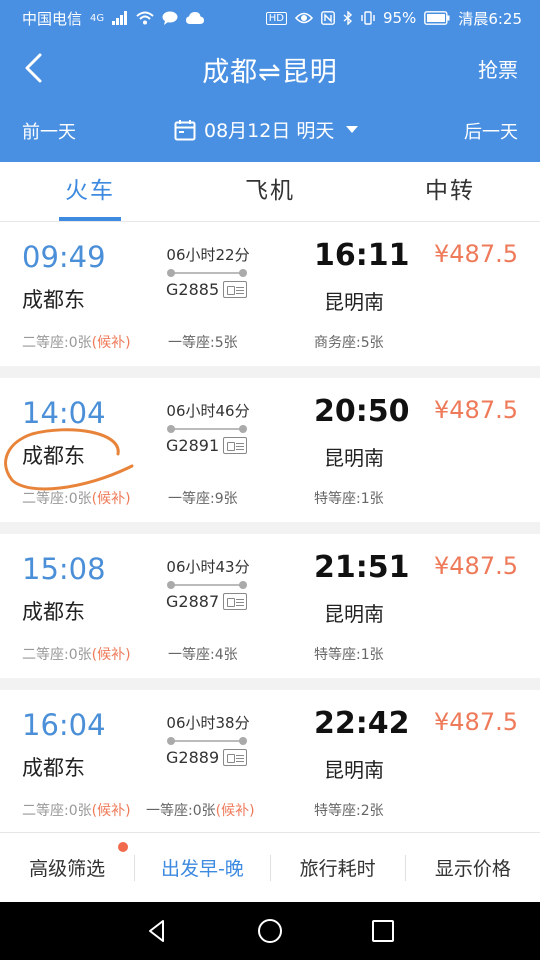 The width and height of the screenshot is (540, 960). Describe the element at coordinates (270, 72) in the screenshot. I see `page-title: 成都⇌昆明` at that location.